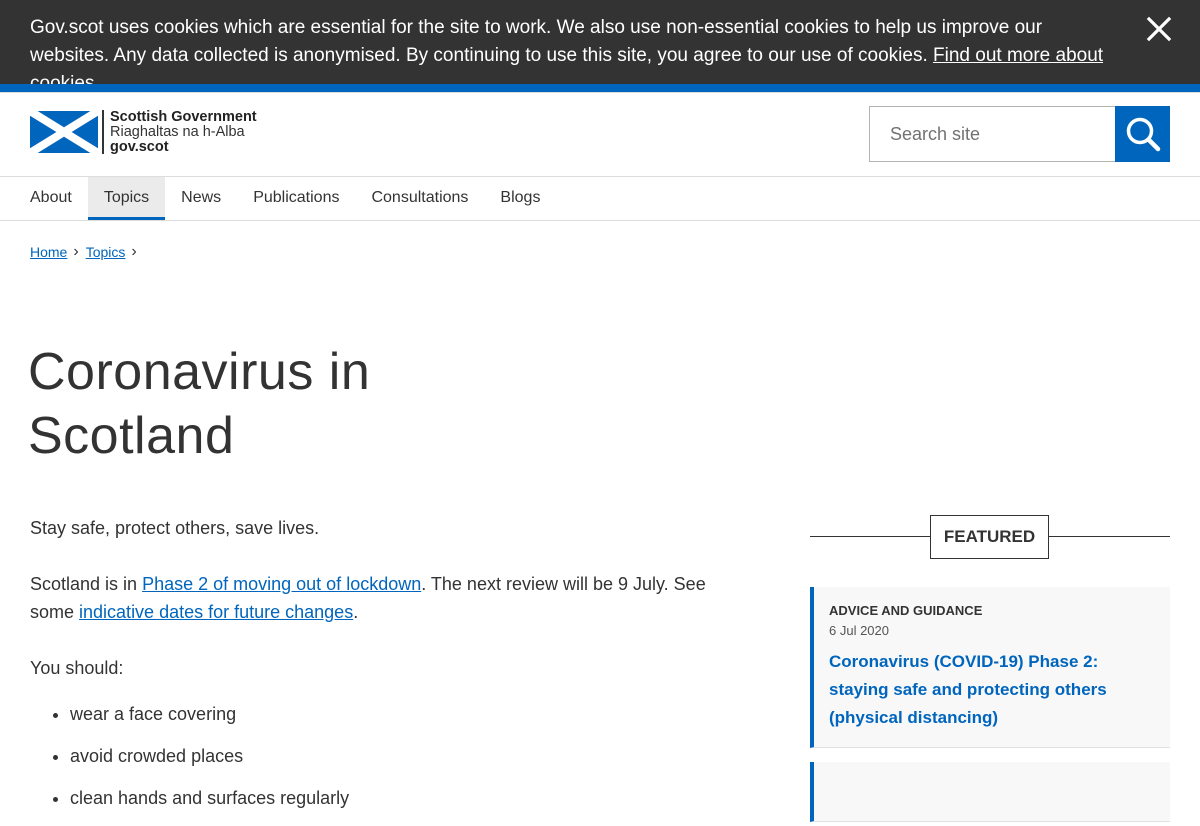 This screenshot has width=1200, height=826. I want to click on logo-line-2: Riaghaltas na h-Alba, so click(177, 132).